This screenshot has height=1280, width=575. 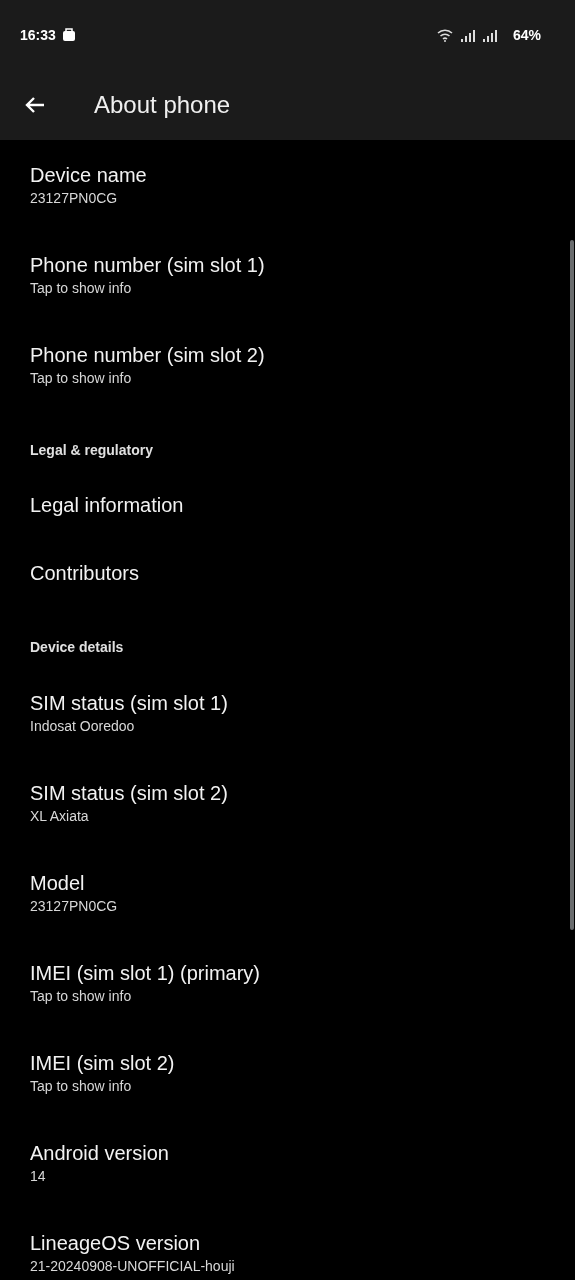 What do you see at coordinates (77, 647) in the screenshot?
I see `section-header: Device details` at bounding box center [77, 647].